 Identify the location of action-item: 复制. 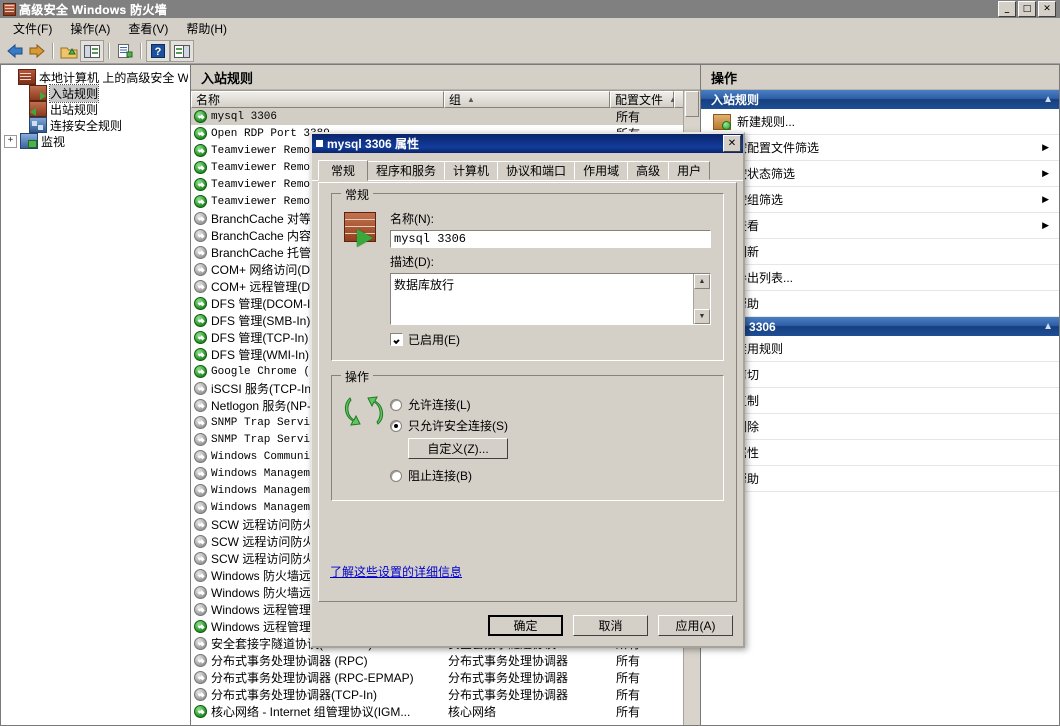
(880, 401).